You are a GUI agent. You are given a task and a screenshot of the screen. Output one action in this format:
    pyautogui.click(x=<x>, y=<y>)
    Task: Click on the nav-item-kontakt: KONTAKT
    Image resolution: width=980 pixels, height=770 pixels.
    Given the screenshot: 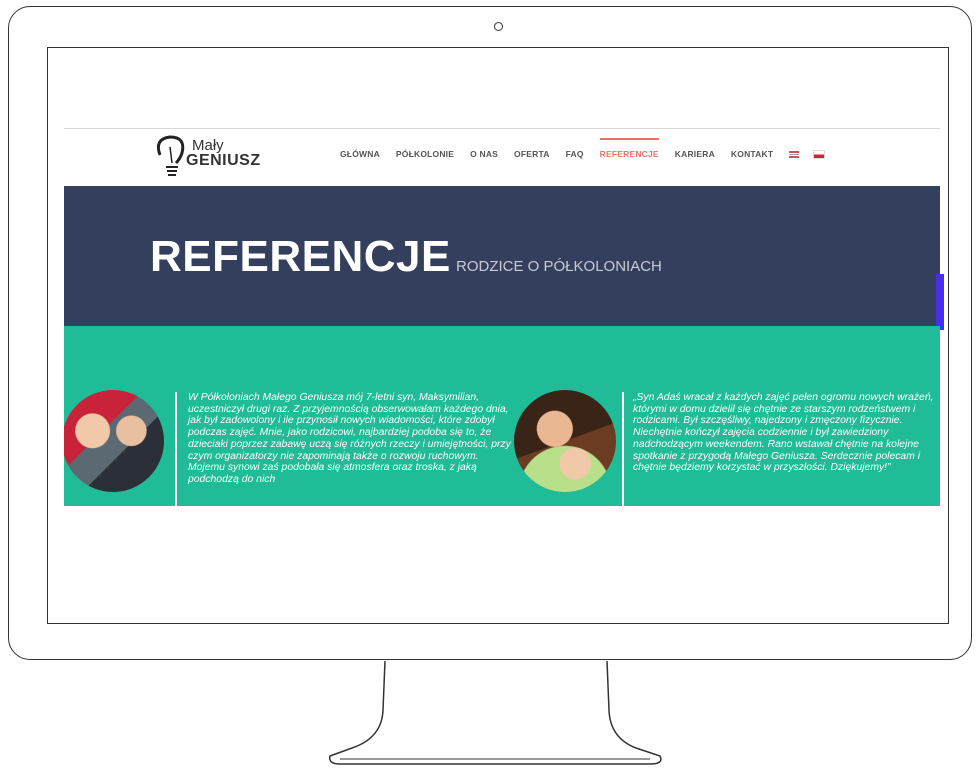 What is the action you would take?
    pyautogui.click(x=752, y=154)
    